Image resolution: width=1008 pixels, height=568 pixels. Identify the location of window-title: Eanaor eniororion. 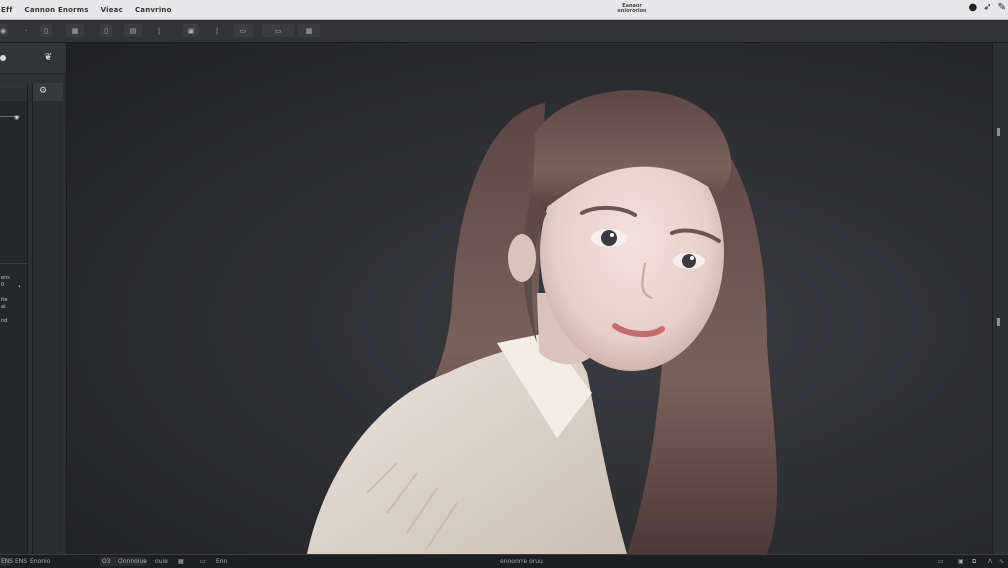
(632, 8).